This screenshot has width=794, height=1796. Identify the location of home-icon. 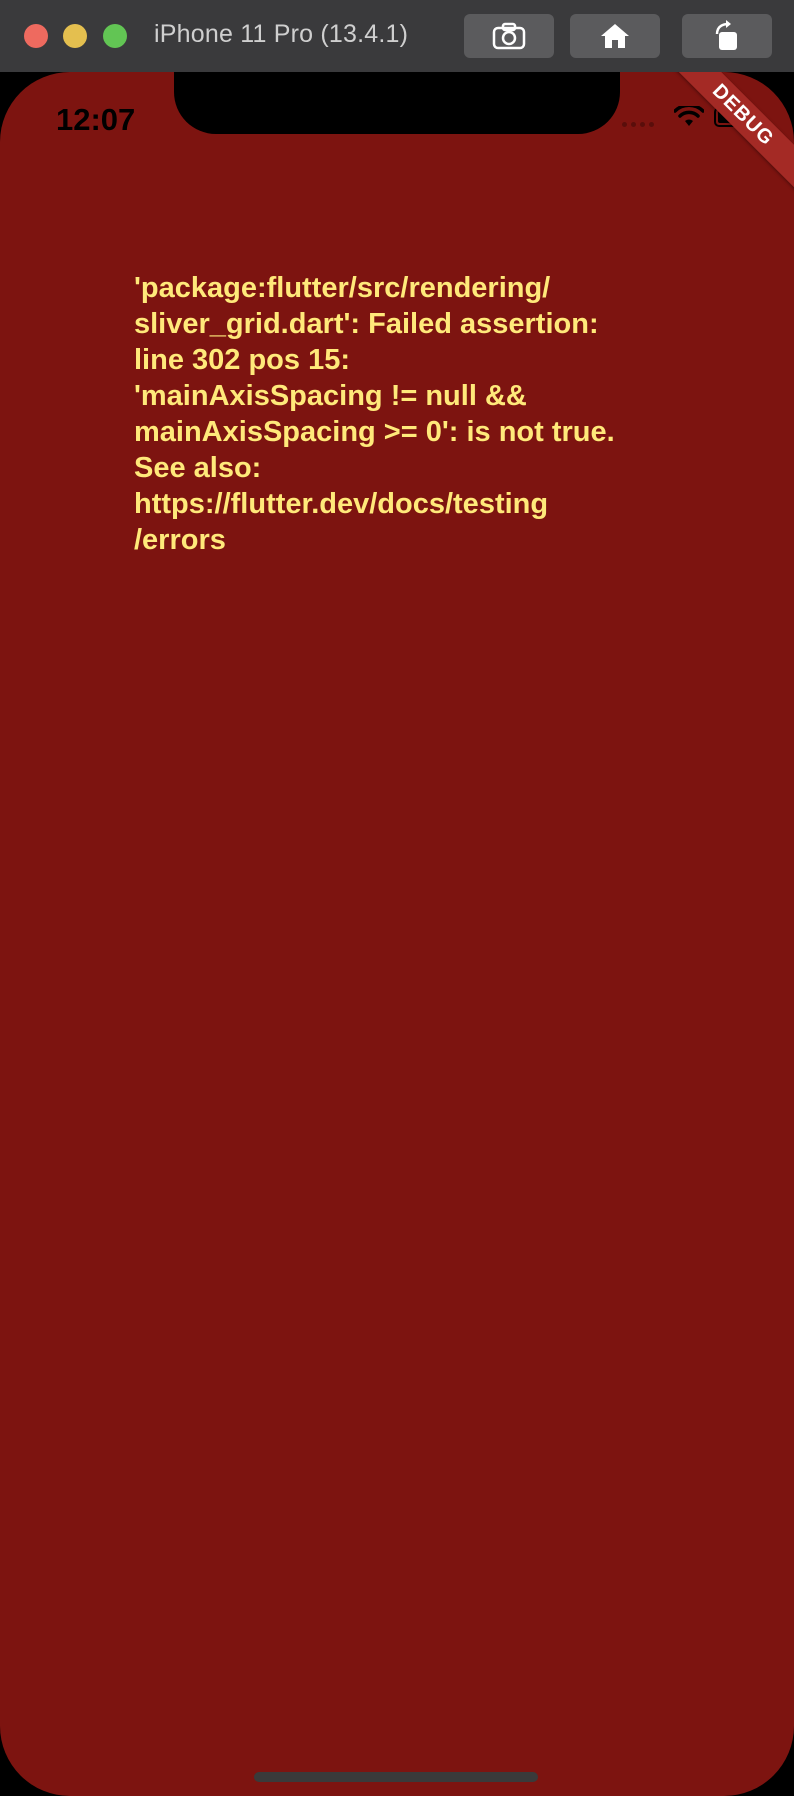
(615, 36).